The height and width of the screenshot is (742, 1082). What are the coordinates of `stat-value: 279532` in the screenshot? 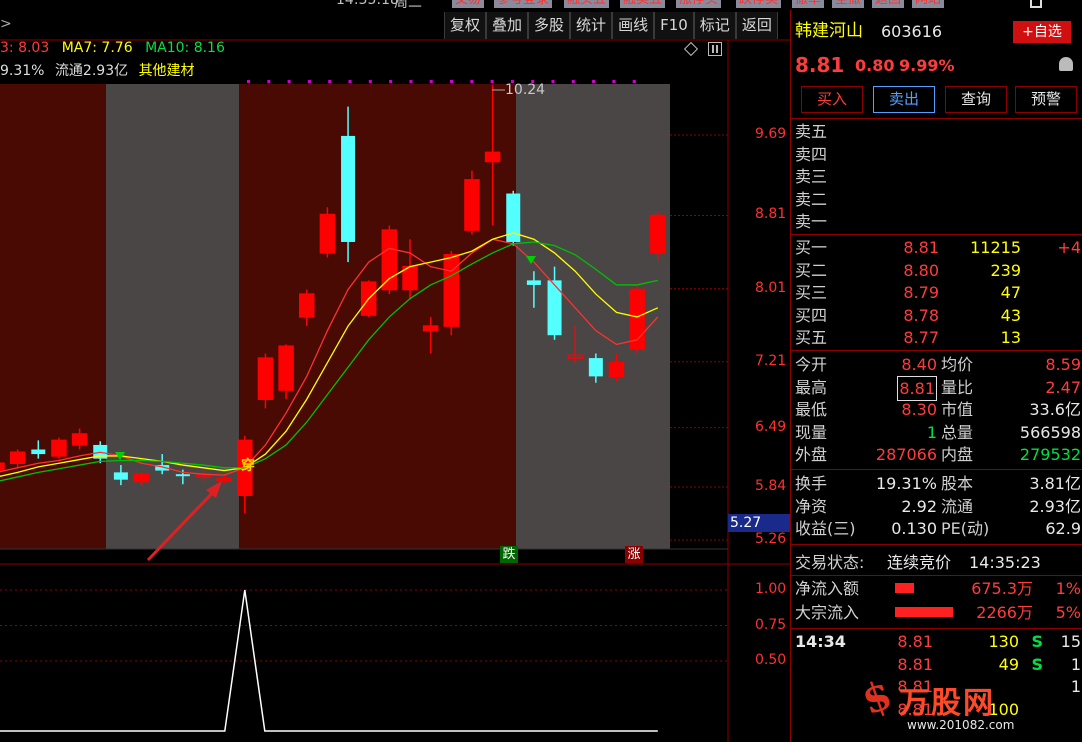 It's located at (1050, 455).